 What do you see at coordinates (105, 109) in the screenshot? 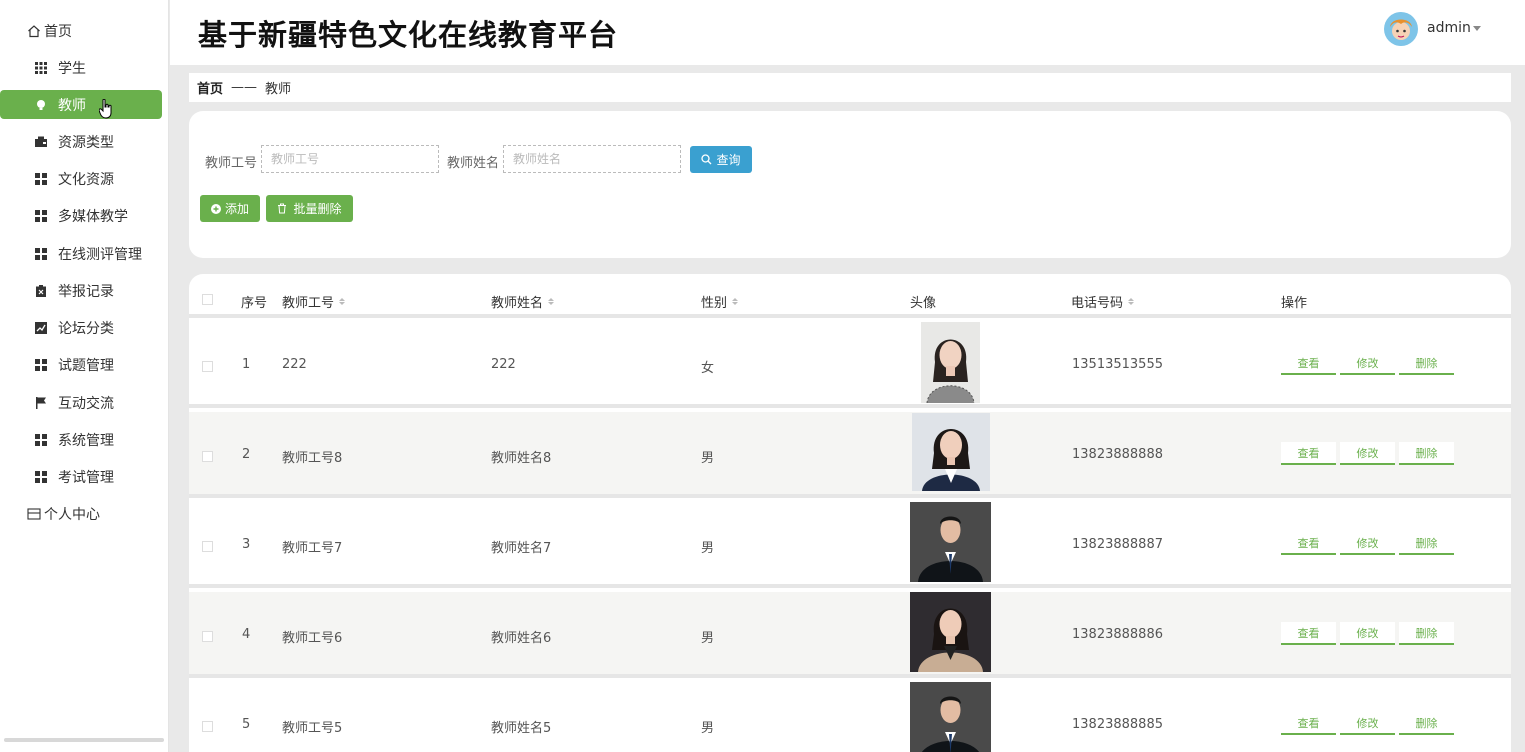
I see `hand-cursor-icon` at bounding box center [105, 109].